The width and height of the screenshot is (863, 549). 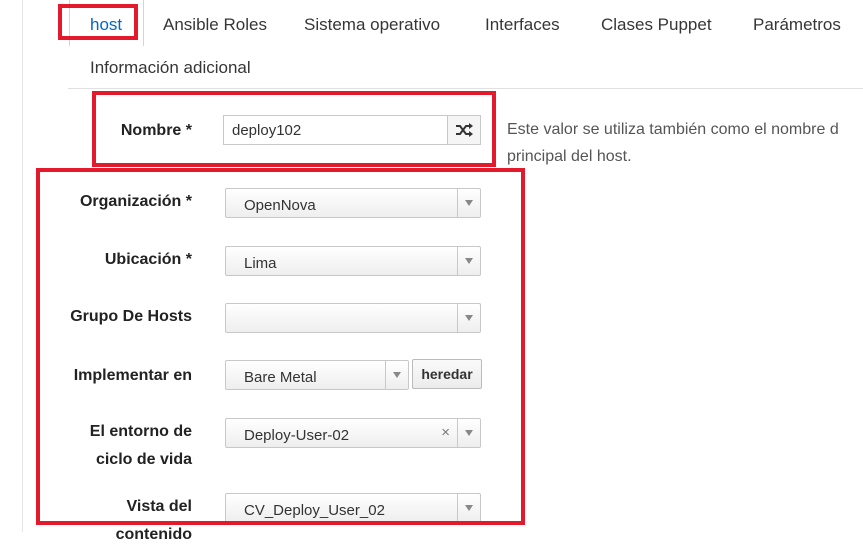 I want to click on deploy-on-select: Bare Metal, so click(x=317, y=375).